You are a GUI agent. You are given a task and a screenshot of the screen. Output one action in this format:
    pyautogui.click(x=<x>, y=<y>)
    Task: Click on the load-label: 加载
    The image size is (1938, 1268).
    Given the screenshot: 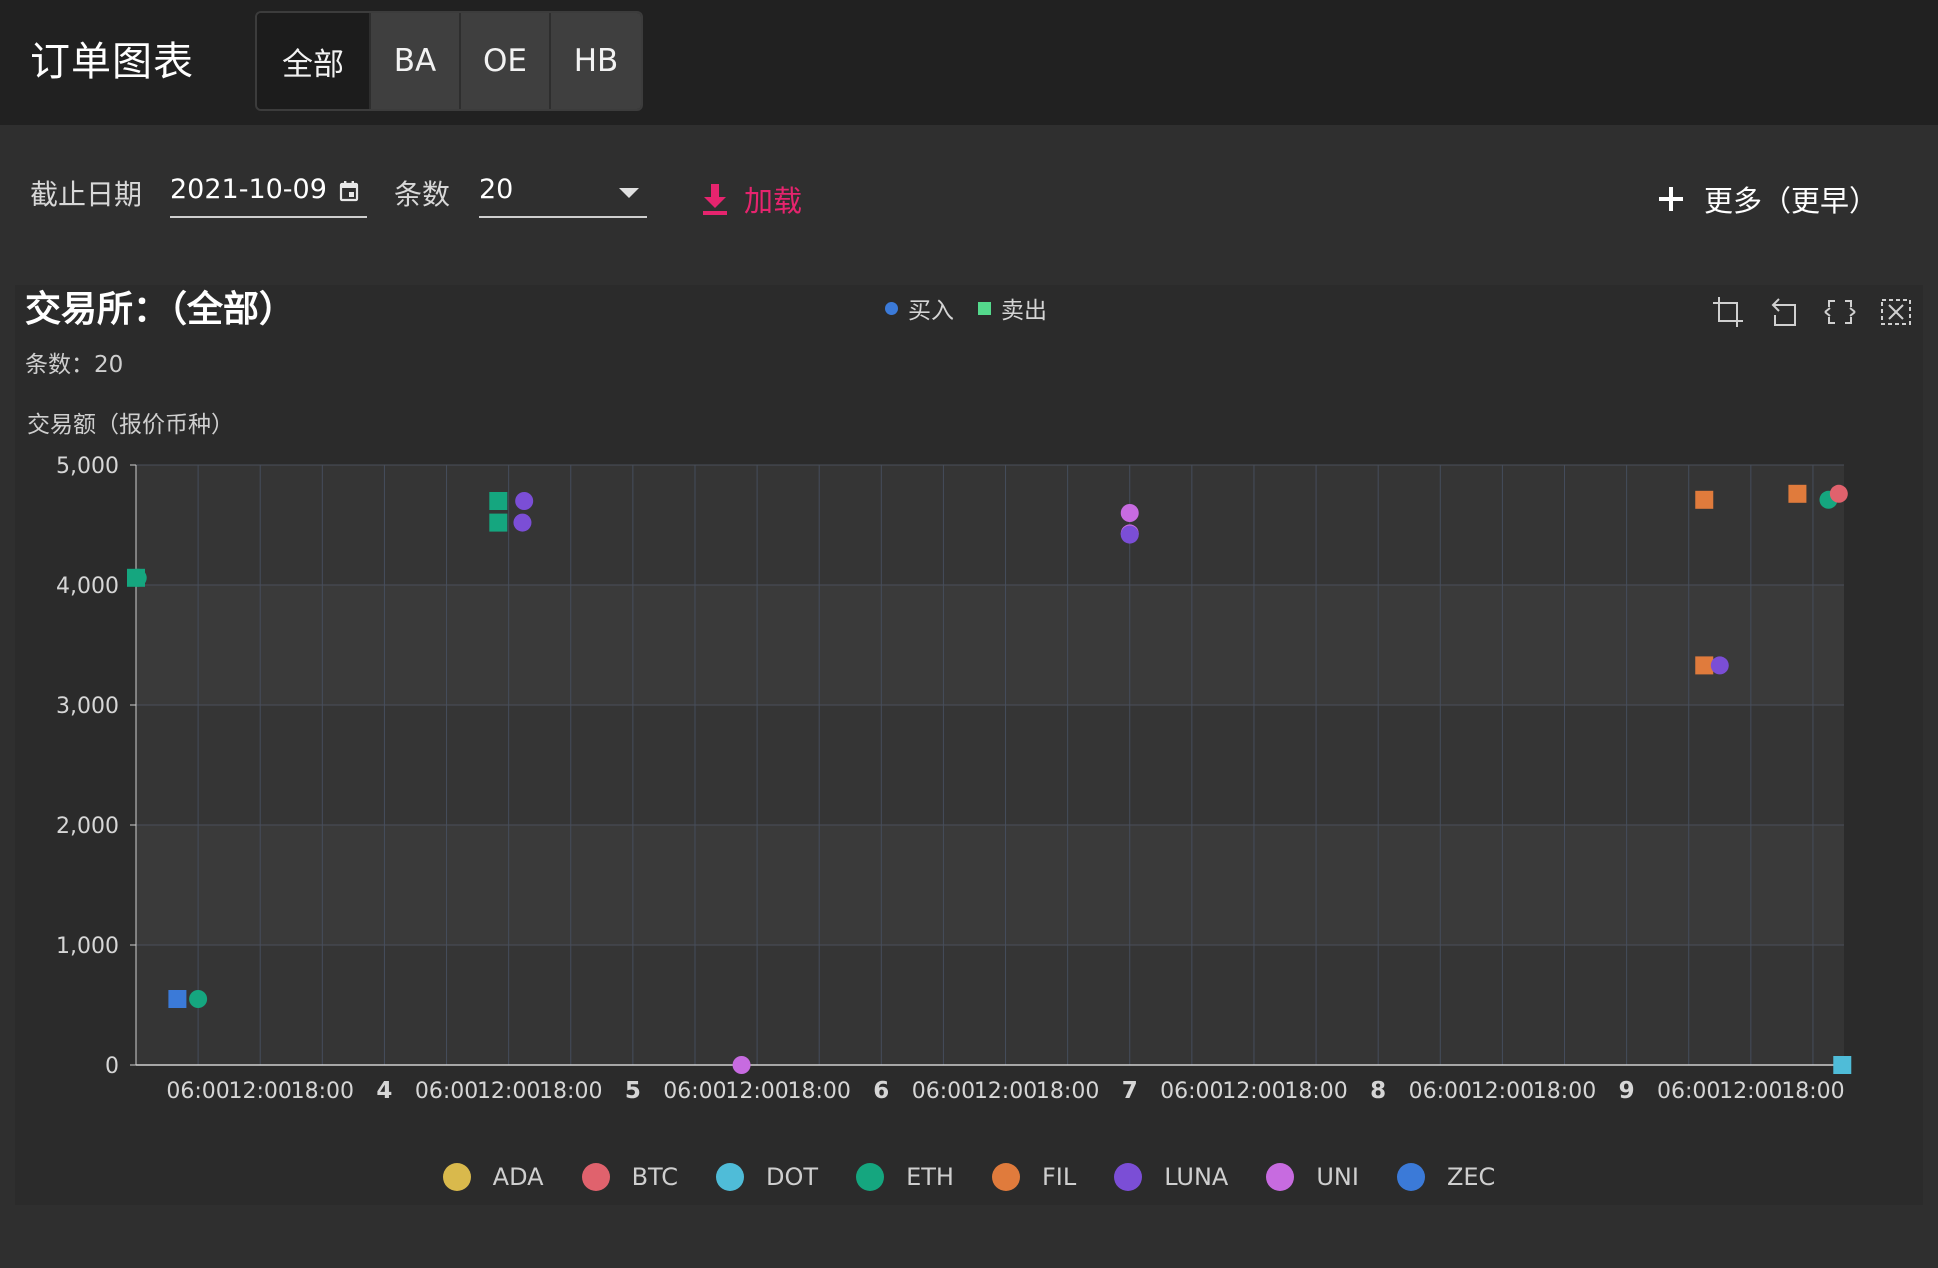 What is the action you would take?
    pyautogui.click(x=773, y=201)
    